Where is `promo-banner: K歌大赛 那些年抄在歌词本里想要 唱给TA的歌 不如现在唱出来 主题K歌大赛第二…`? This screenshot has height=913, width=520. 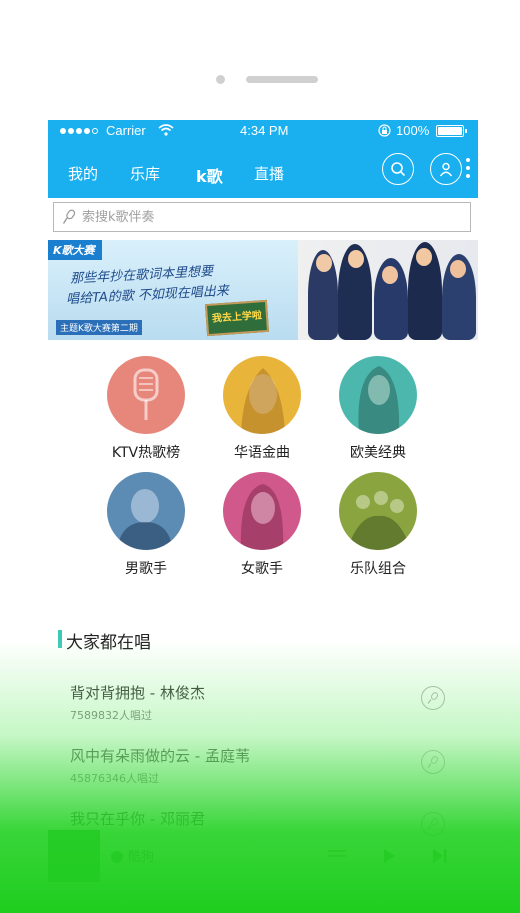 promo-banner: K歌大赛 那些年抄在歌词本里想要 唱给TA的歌 不如现在唱出来 主题K歌大赛第二… is located at coordinates (263, 290).